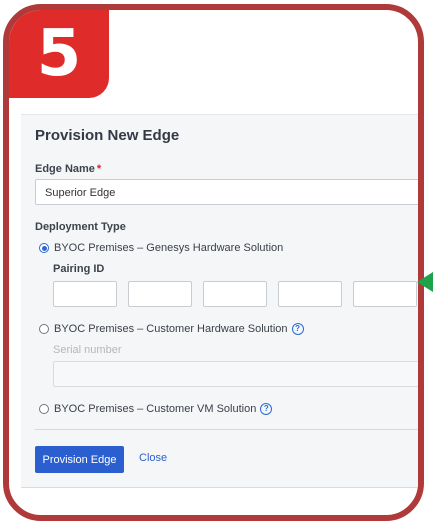 The image size is (433, 531). I want to click on edge-name-input: Superior Edge, so click(226, 192).